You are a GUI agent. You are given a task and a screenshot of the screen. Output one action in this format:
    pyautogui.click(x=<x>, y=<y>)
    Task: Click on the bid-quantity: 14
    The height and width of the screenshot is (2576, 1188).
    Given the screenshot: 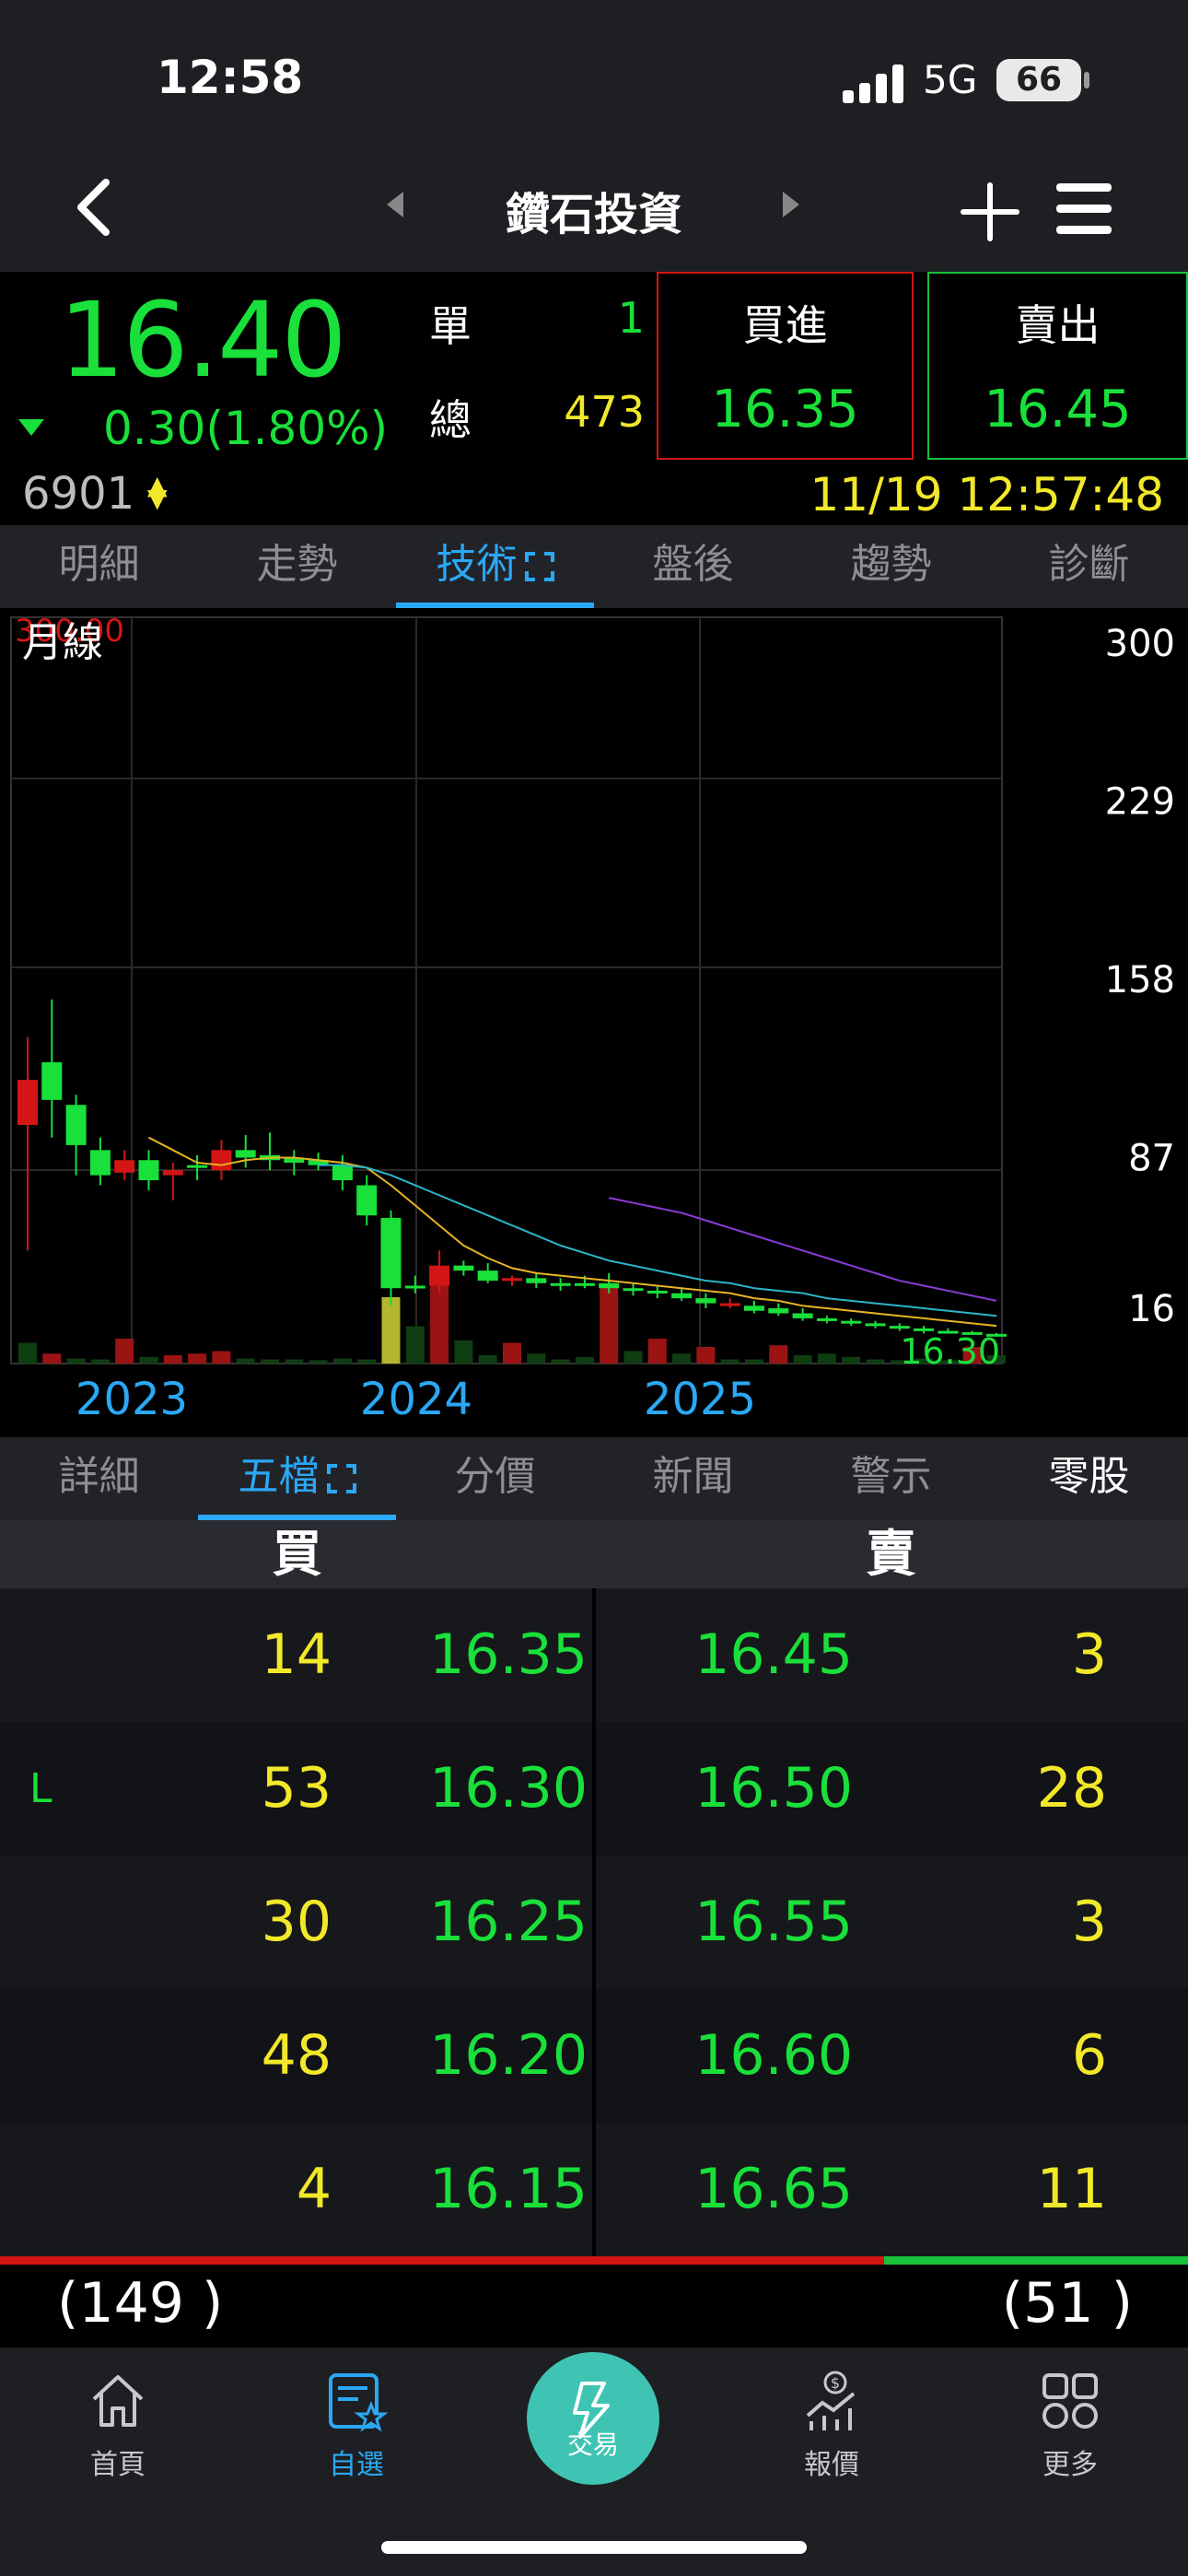 What is the action you would take?
    pyautogui.click(x=296, y=1654)
    